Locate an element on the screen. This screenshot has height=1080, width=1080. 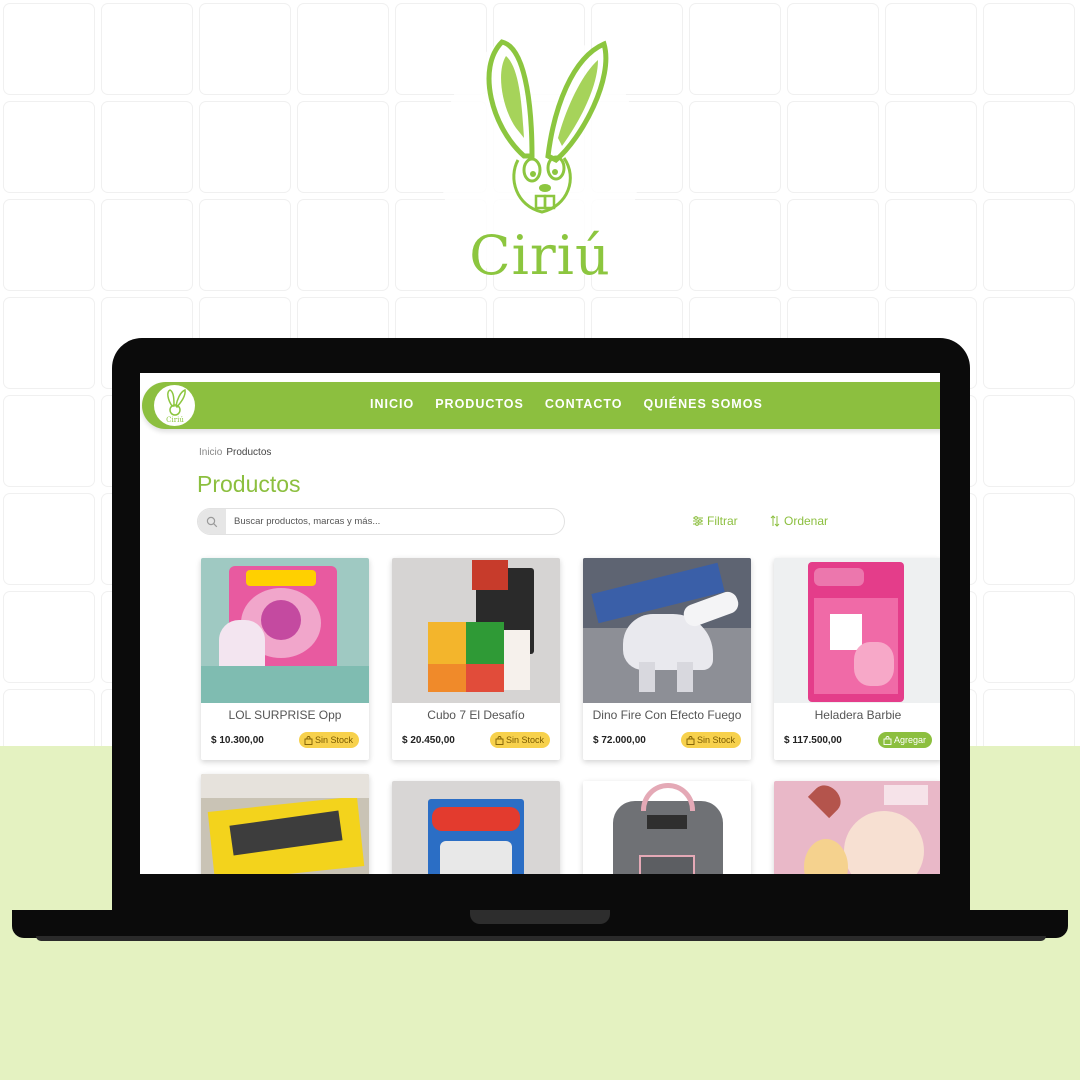
product-footer: $ 10.300,00 Sin Stock is located at coordinates (285, 740).